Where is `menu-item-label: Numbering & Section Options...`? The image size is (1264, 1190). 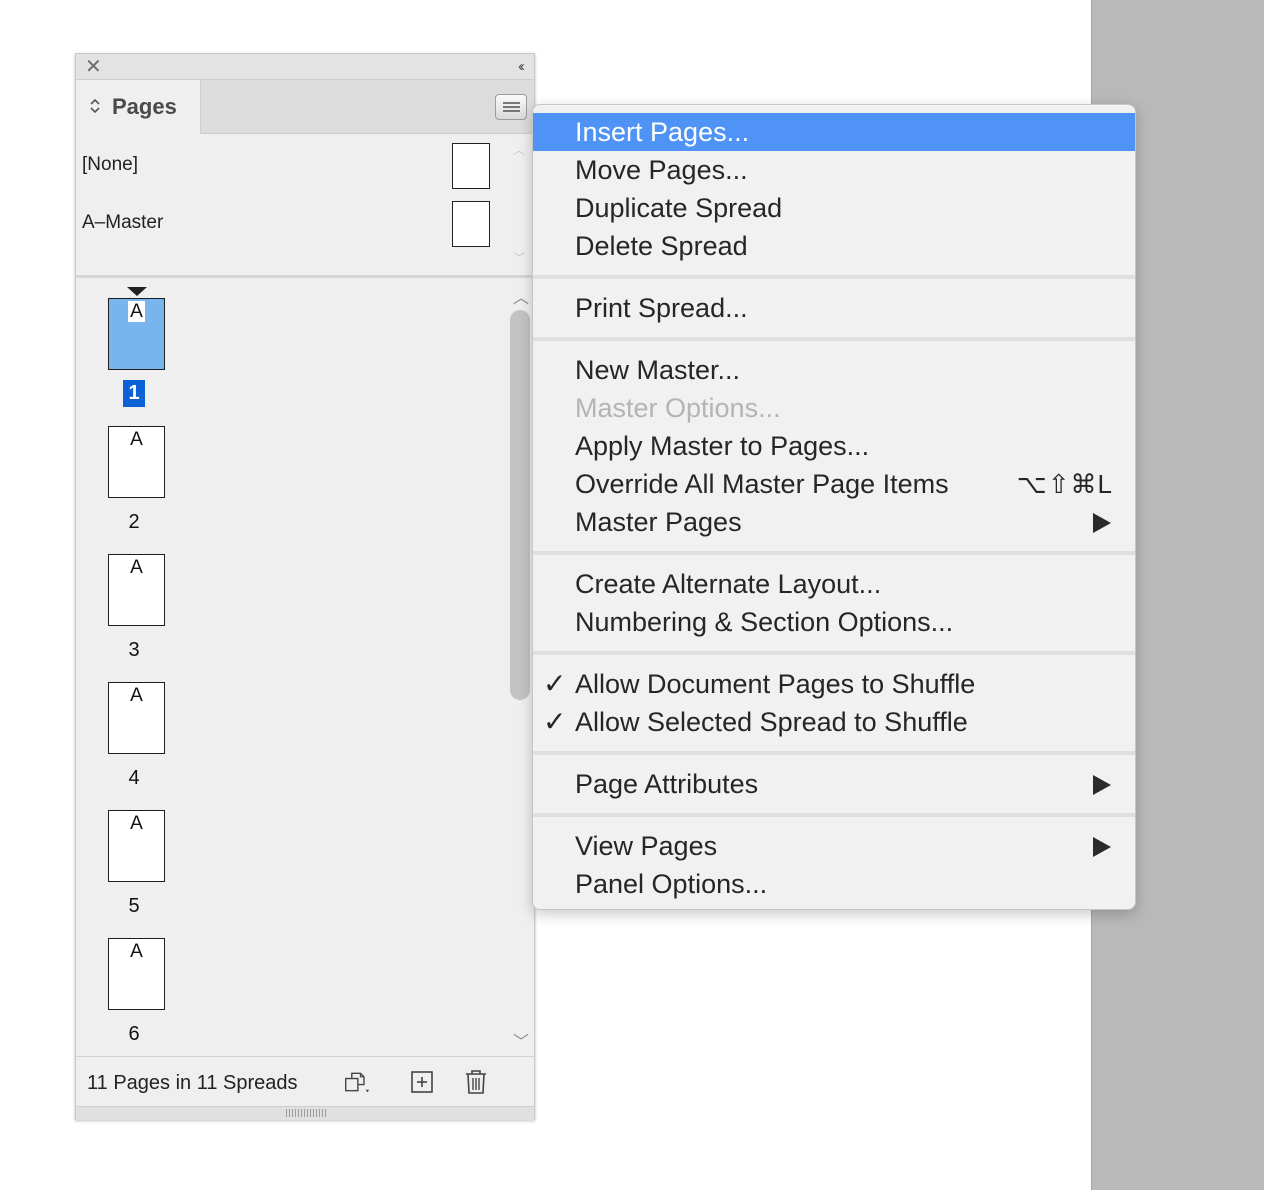
menu-item-label: Numbering & Section Options... is located at coordinates (764, 622).